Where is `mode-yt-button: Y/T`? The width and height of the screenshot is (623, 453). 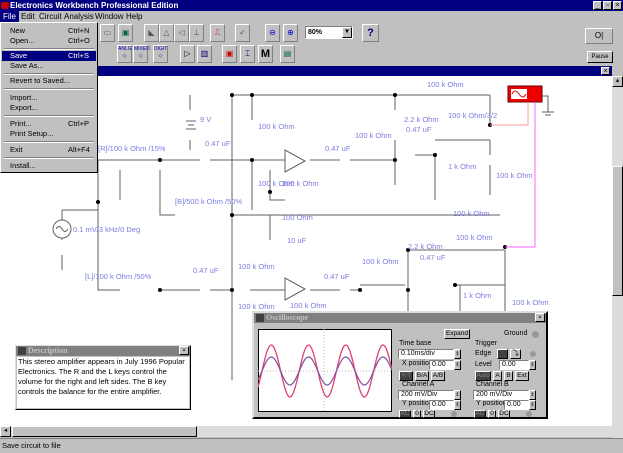 mode-yt-button: Y/T is located at coordinates (406, 376).